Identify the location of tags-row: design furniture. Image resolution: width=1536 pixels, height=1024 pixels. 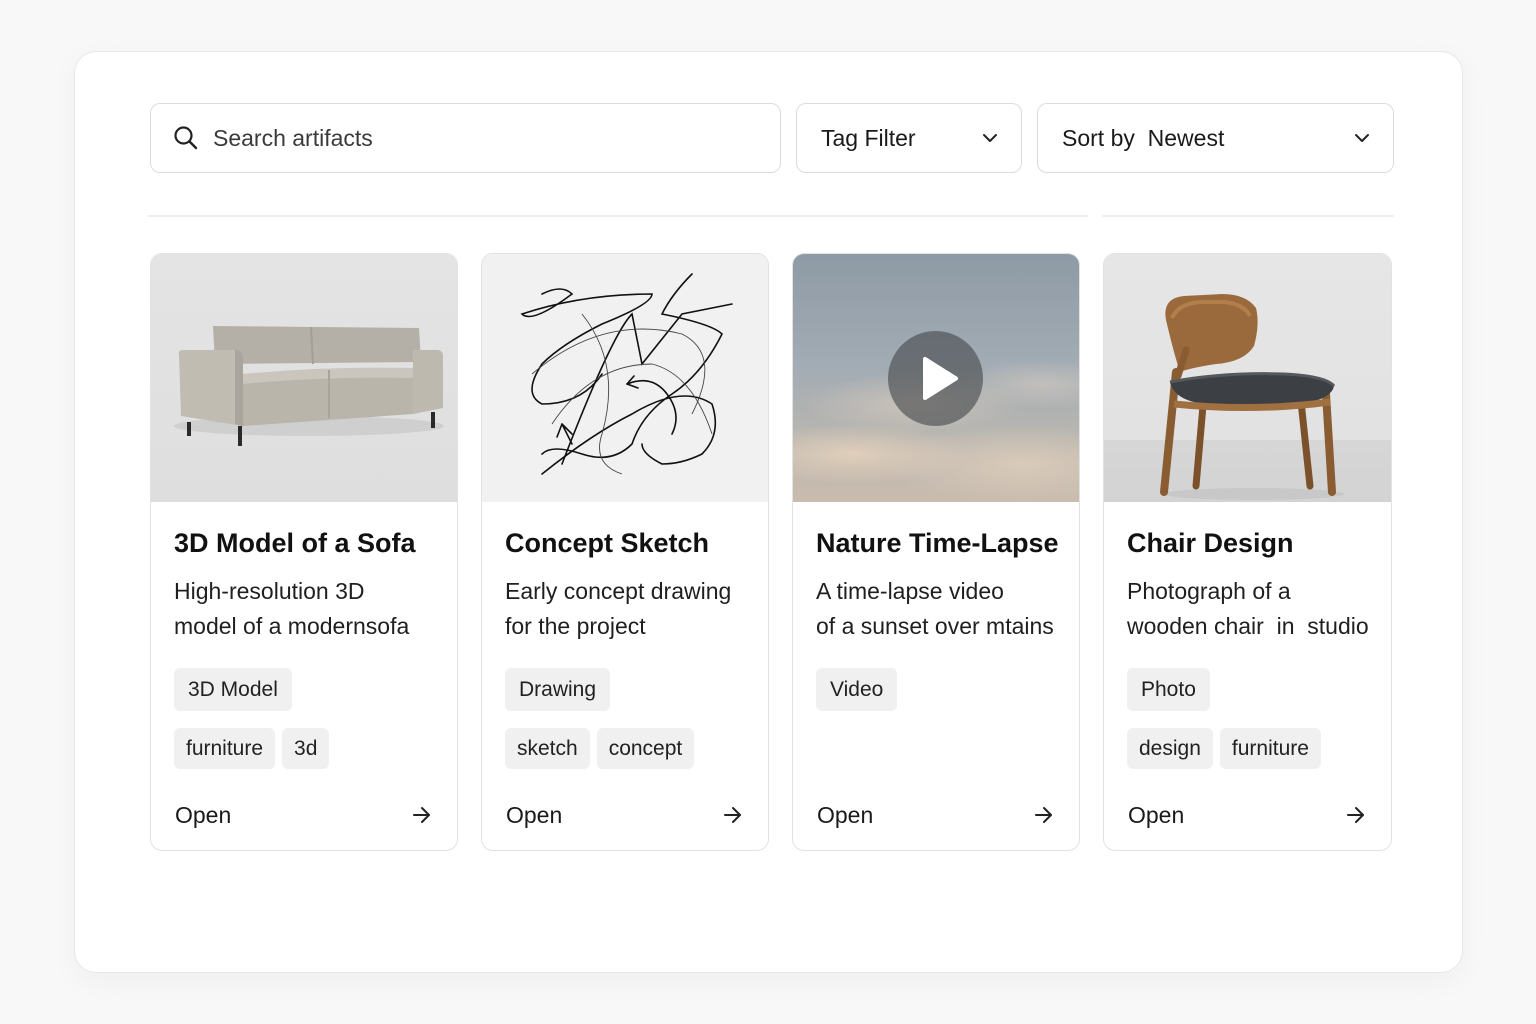
(1224, 748).